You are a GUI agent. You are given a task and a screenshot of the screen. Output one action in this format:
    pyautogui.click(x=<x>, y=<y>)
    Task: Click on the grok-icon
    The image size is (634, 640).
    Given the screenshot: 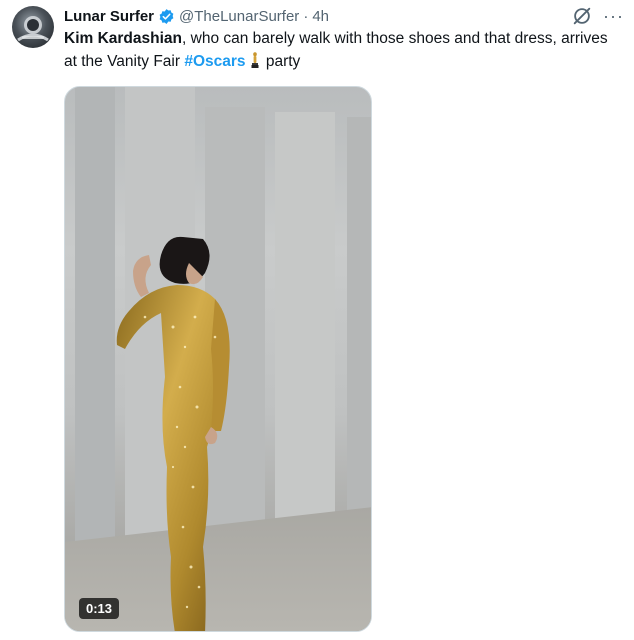 What is the action you would take?
    pyautogui.click(x=582, y=16)
    